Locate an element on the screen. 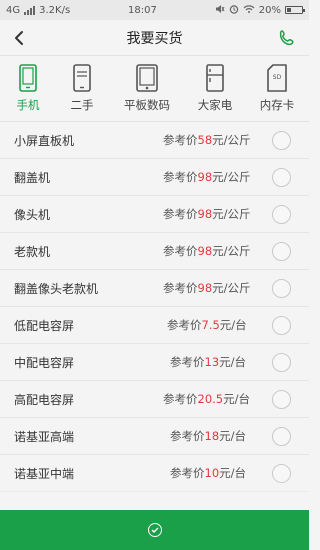 This screenshot has height=550, width=320. call-button is located at coordinates (287, 38).